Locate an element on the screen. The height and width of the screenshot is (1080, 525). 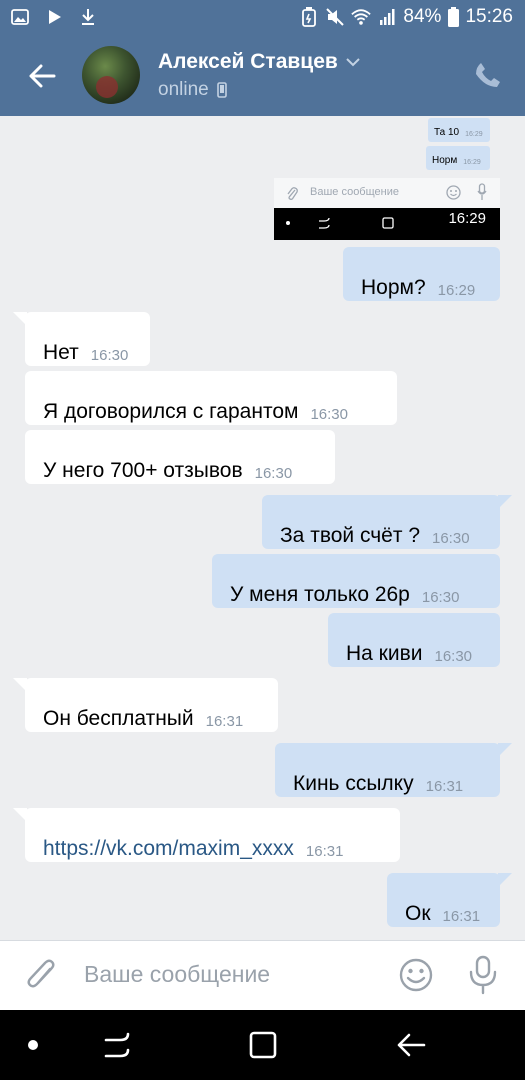
message-out: Ок 16:31 is located at coordinates (449, 900).